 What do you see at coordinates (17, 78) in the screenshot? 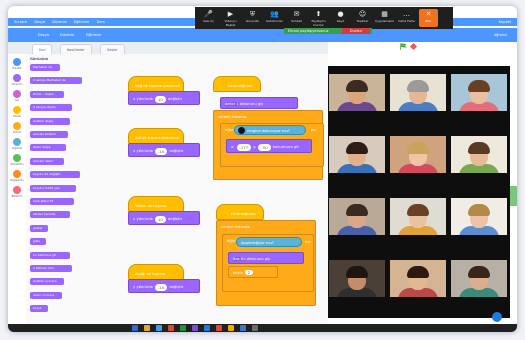
I see `category-looks` at bounding box center [17, 78].